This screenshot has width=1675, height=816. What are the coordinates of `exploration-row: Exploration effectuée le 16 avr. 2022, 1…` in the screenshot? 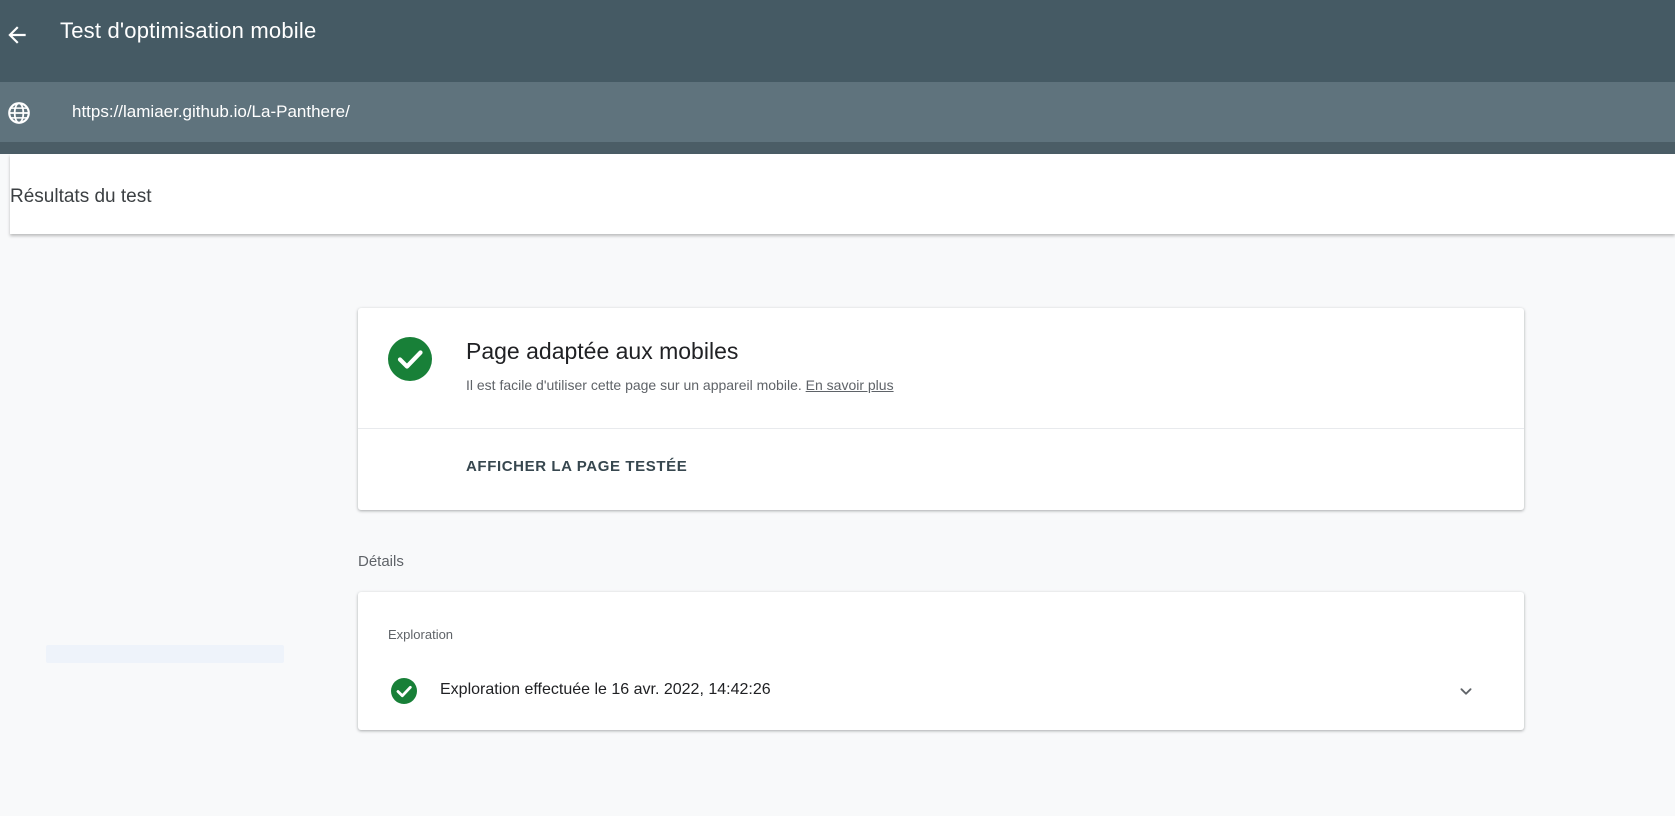 It's located at (941, 690).